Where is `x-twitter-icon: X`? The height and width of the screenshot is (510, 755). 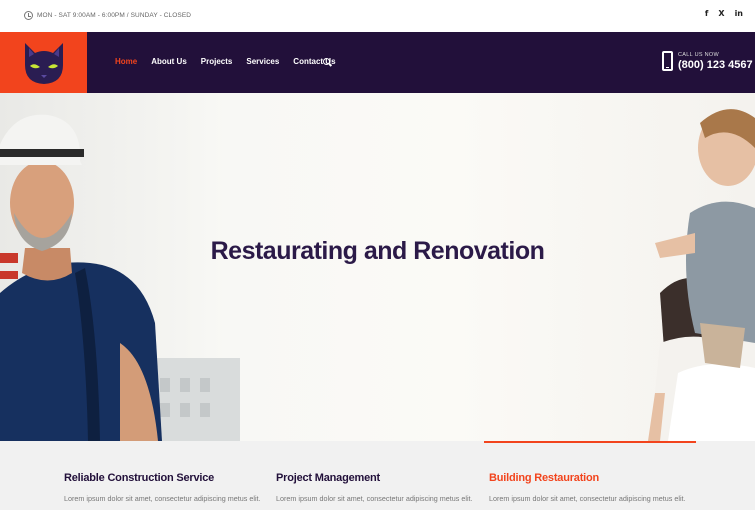
x-twitter-icon: X is located at coordinates (721, 13).